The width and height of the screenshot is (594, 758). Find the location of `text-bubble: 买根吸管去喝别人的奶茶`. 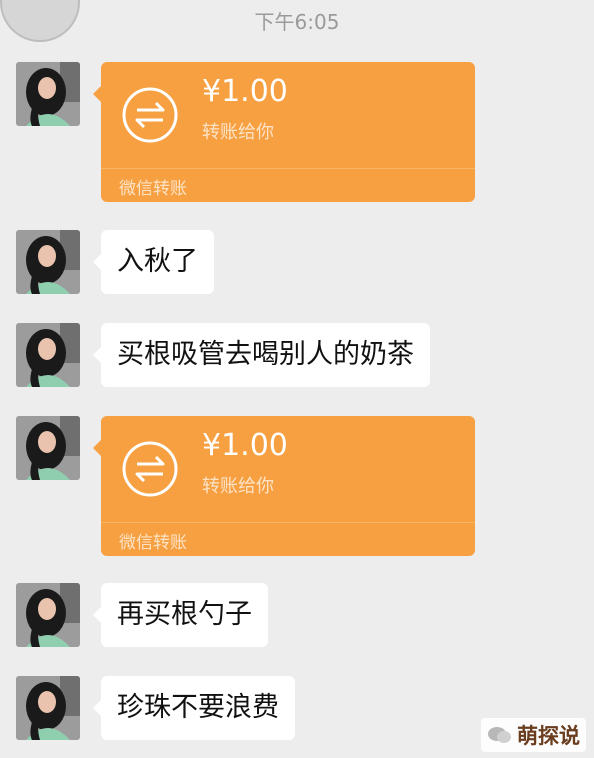

text-bubble: 买根吸管去喝别人的奶茶 is located at coordinates (261, 355).